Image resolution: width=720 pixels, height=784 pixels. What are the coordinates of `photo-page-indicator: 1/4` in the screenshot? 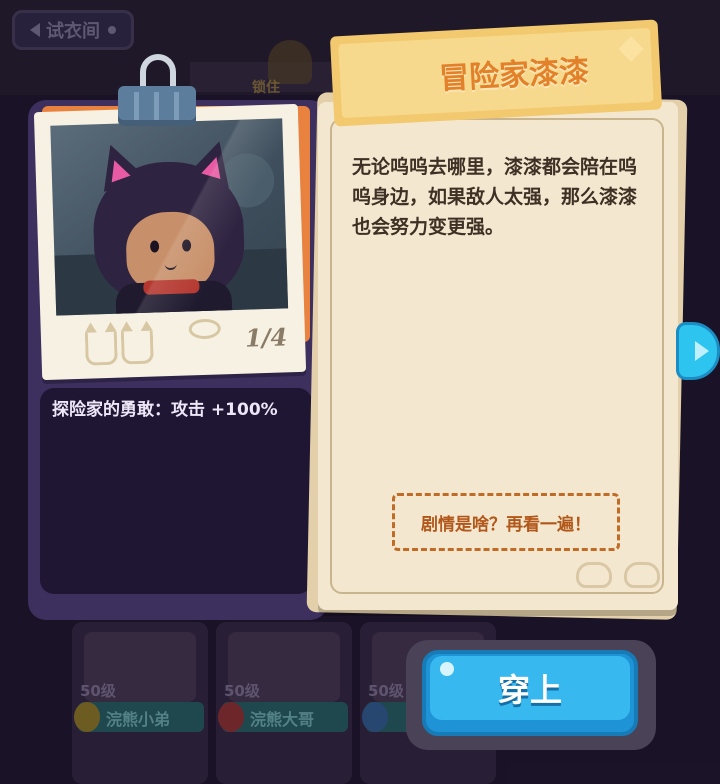 It's located at (266, 337).